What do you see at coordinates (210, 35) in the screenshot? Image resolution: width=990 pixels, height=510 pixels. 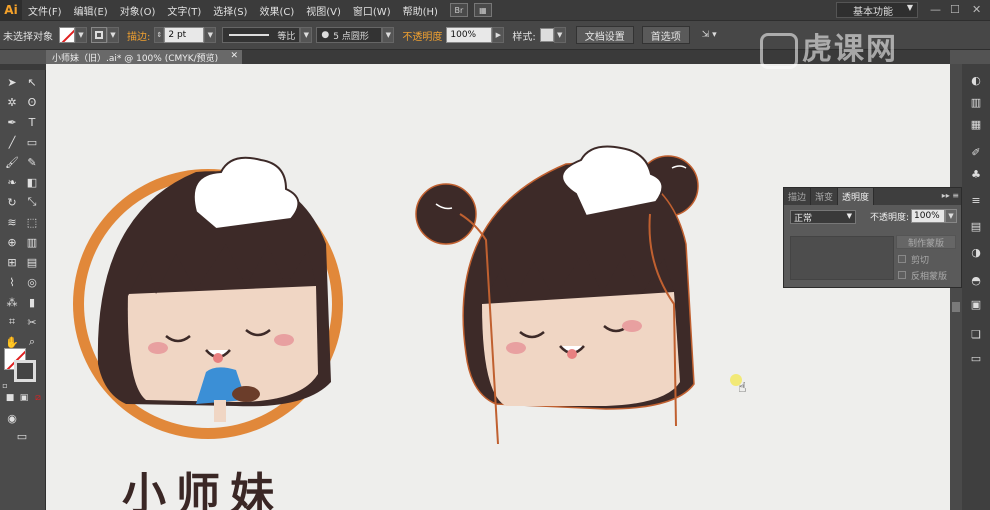 I see `stroke-weight-dropdown: ▼` at bounding box center [210, 35].